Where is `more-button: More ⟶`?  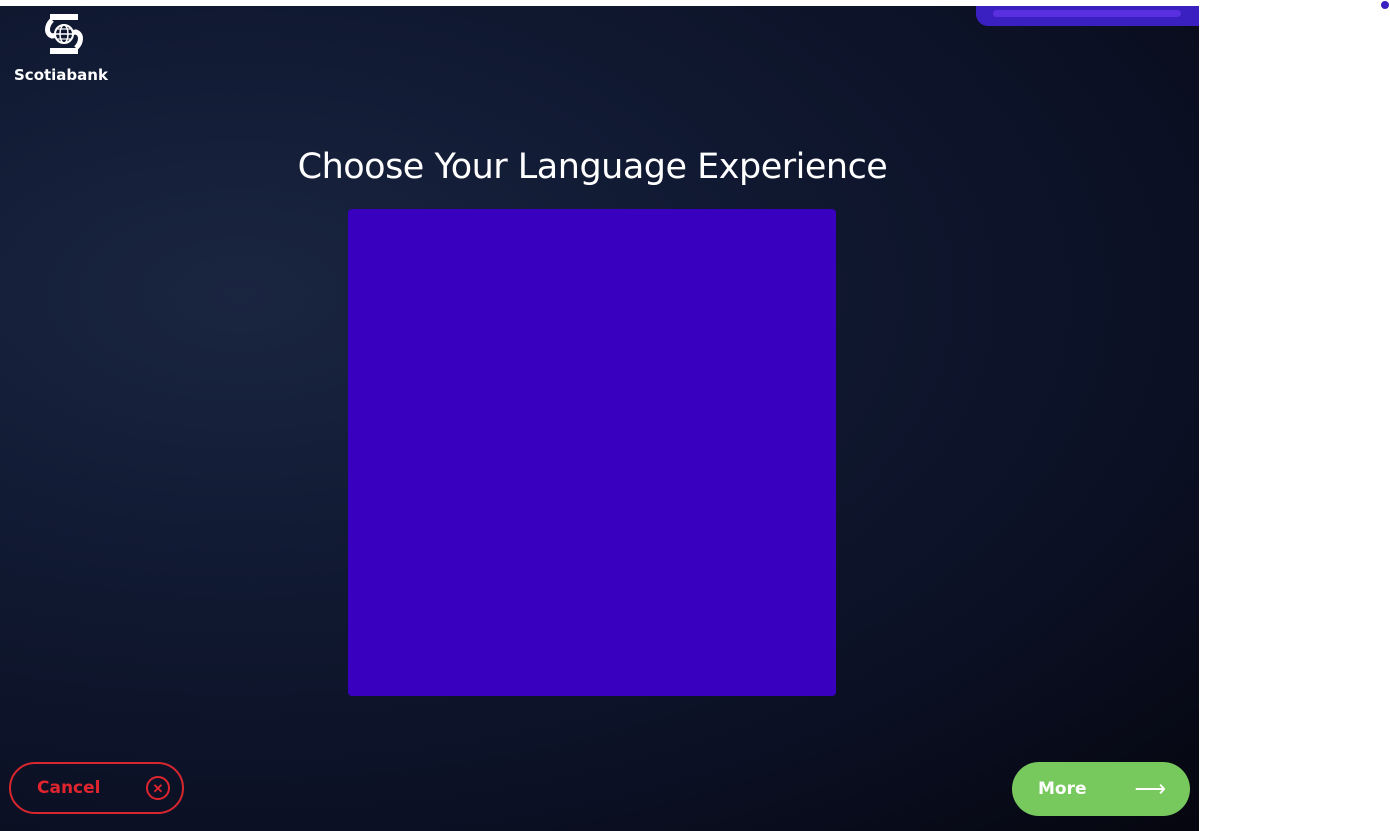
more-button: More ⟶ is located at coordinates (1101, 789).